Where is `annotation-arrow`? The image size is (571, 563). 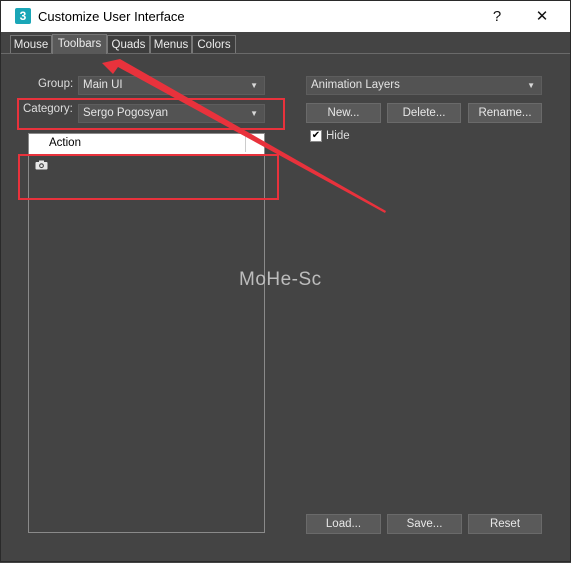 annotation-arrow is located at coordinates (244, 136).